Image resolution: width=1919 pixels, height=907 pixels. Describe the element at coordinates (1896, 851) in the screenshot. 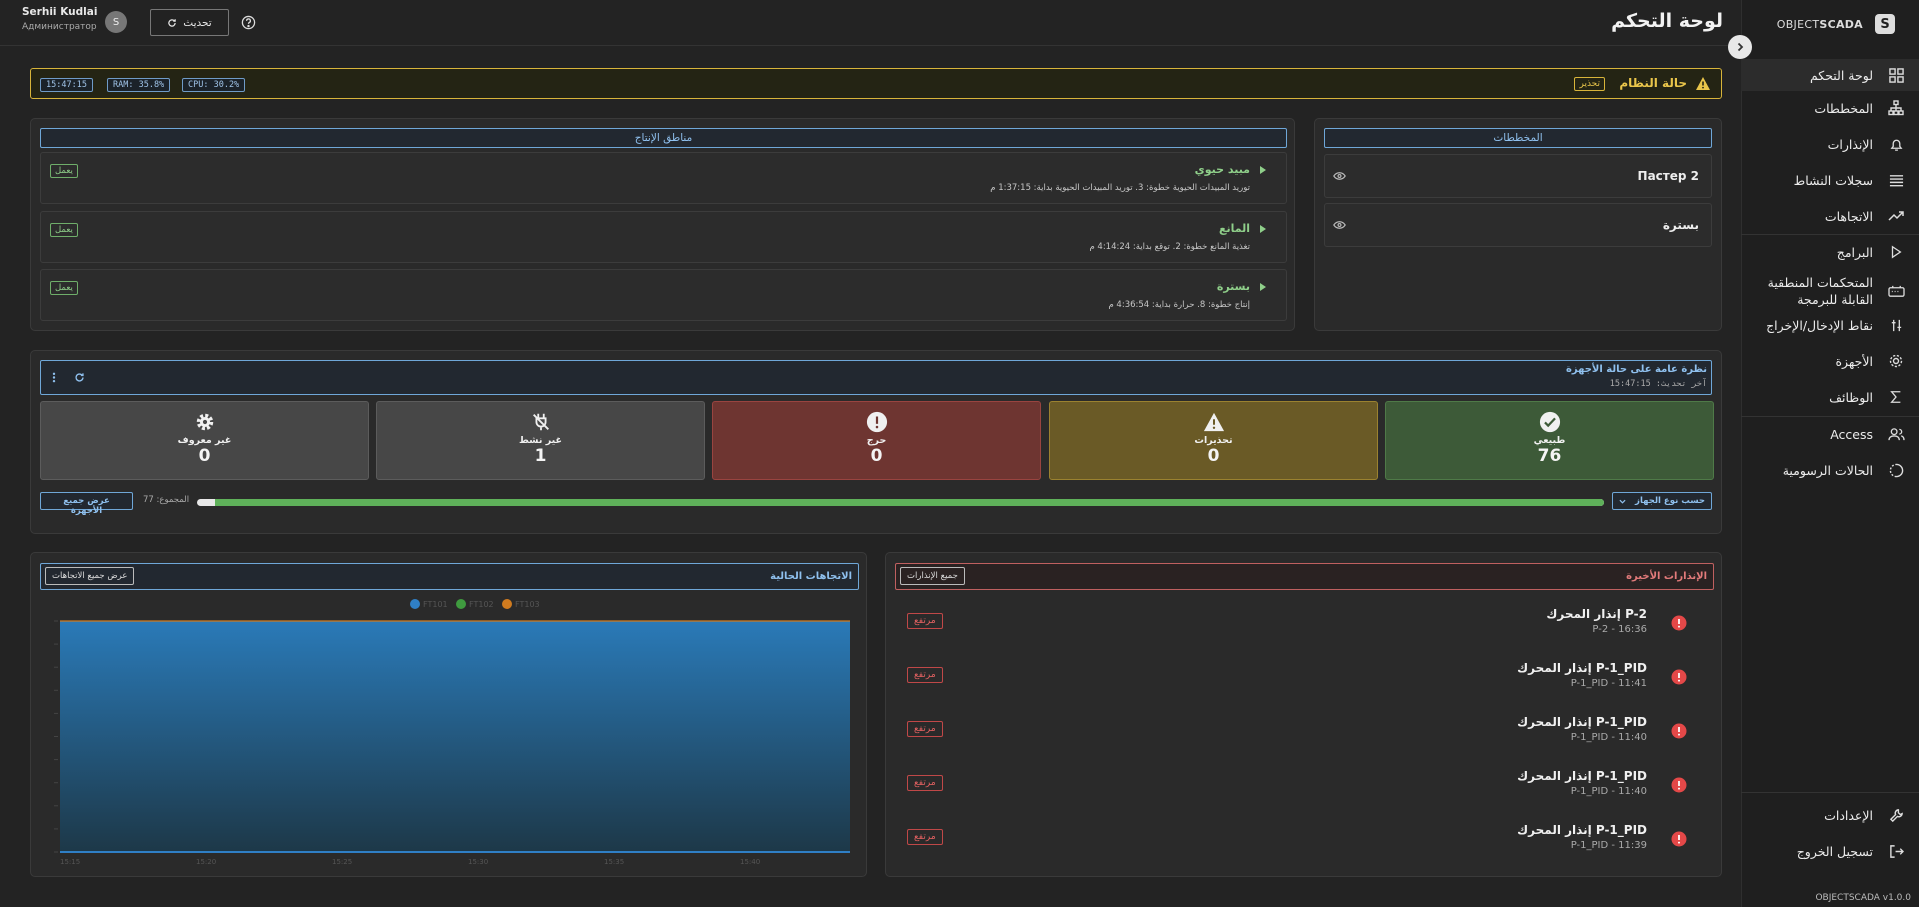

I see `logout-icon` at that location.